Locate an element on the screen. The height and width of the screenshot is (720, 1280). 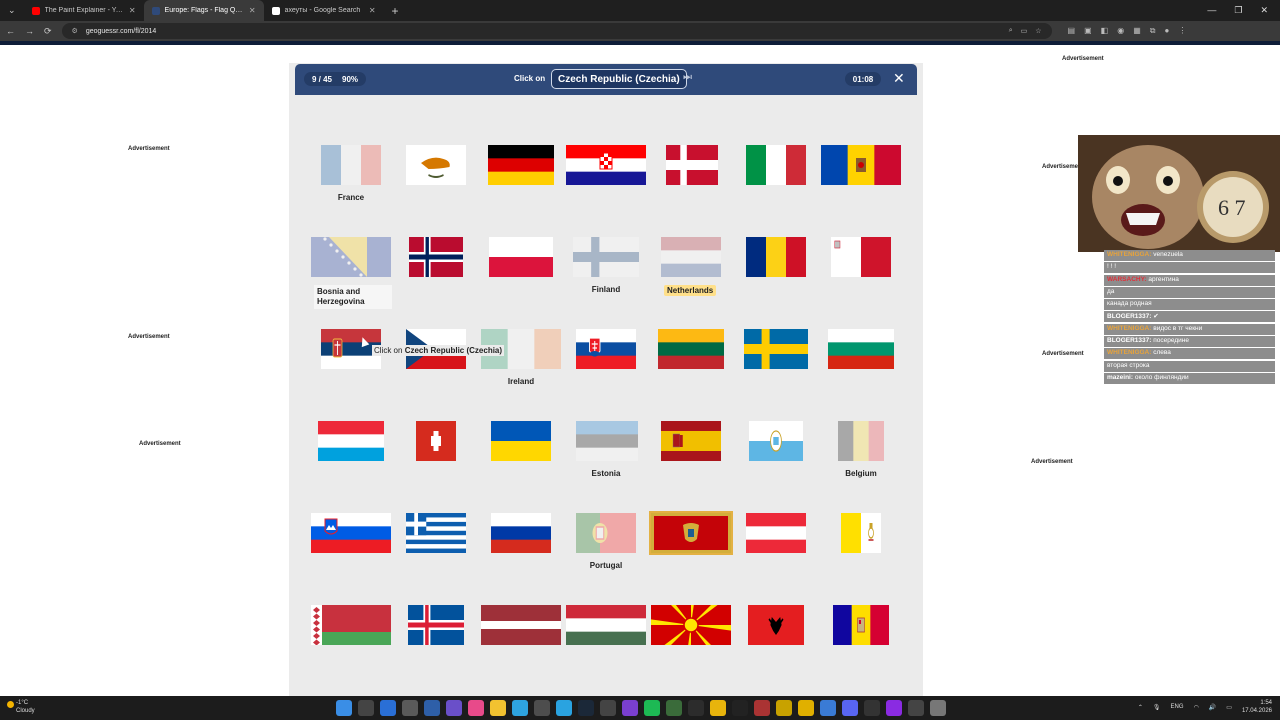
flag-switzerland is located at coordinates (436, 441).